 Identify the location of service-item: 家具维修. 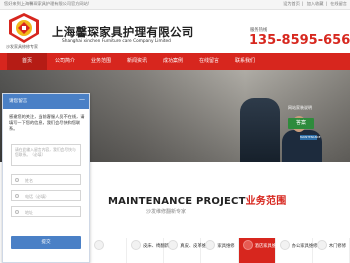
(220, 250).